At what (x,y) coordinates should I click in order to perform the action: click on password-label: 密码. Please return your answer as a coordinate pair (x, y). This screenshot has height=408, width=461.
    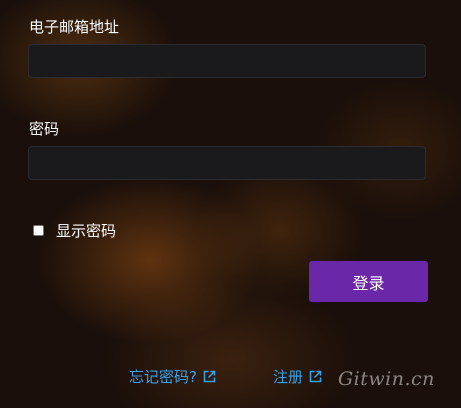
    Looking at the image, I should click on (44, 129).